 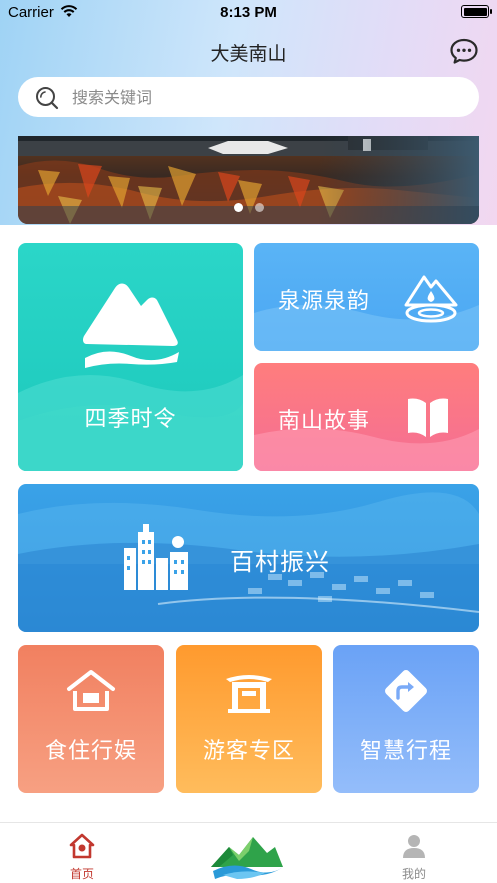 I want to click on center-logo, so click(x=247, y=857).